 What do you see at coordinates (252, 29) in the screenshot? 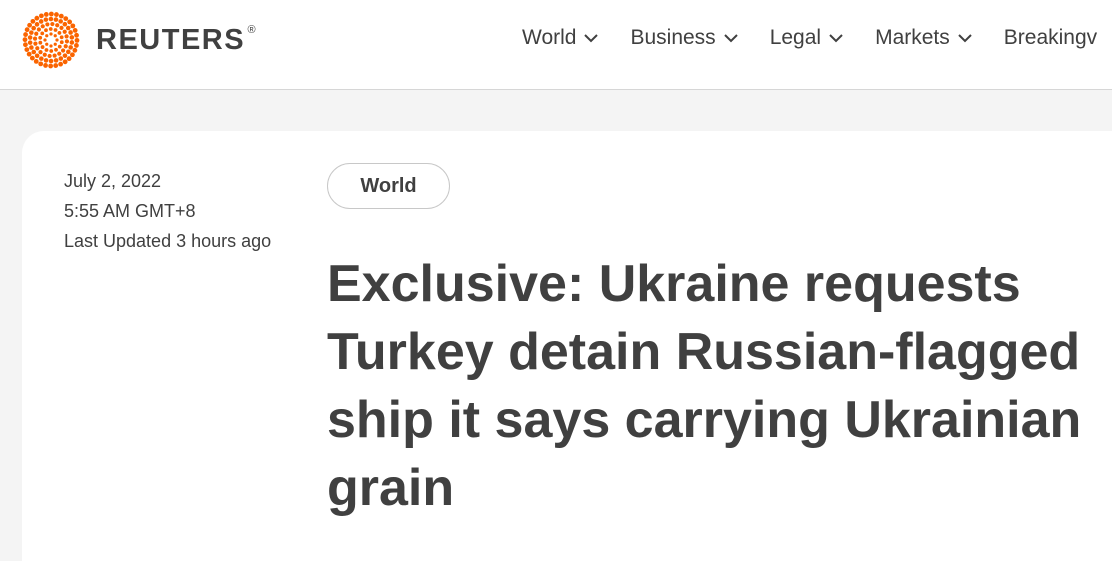
I see `registered-mark: ®` at bounding box center [252, 29].